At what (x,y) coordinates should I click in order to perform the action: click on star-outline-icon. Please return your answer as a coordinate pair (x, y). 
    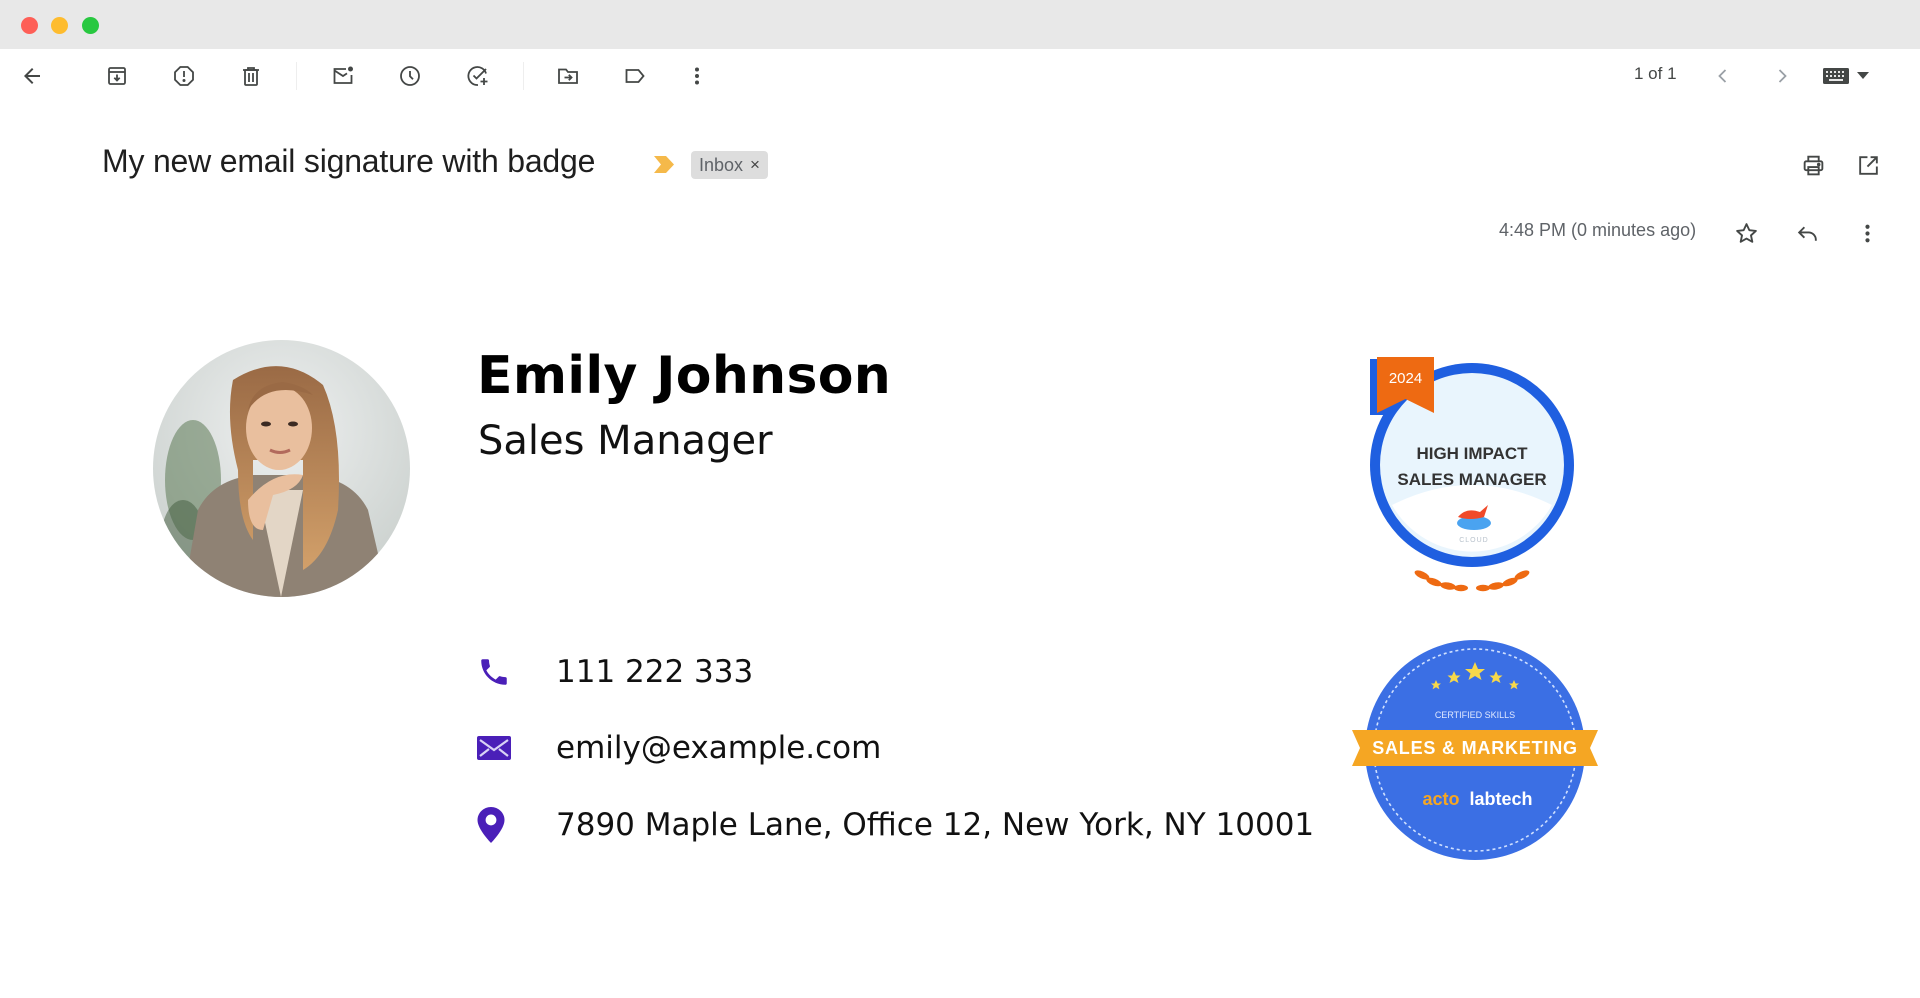
    Looking at the image, I should click on (1746, 232).